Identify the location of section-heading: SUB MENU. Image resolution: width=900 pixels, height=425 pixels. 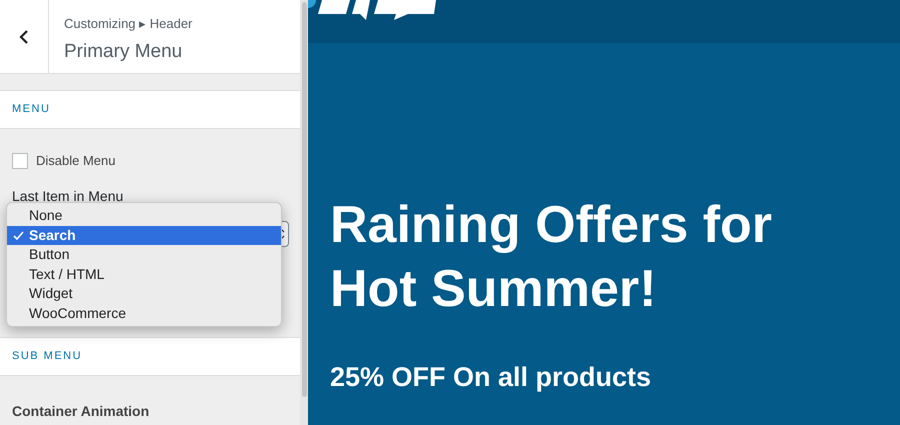
(47, 356).